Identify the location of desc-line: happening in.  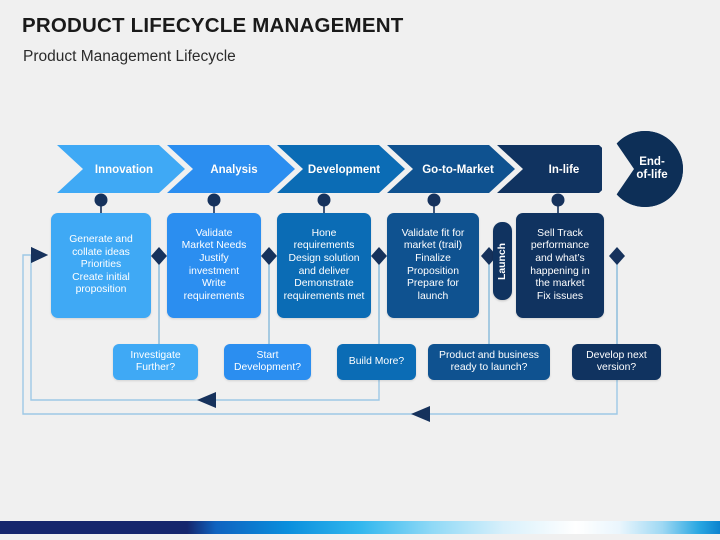
(560, 271).